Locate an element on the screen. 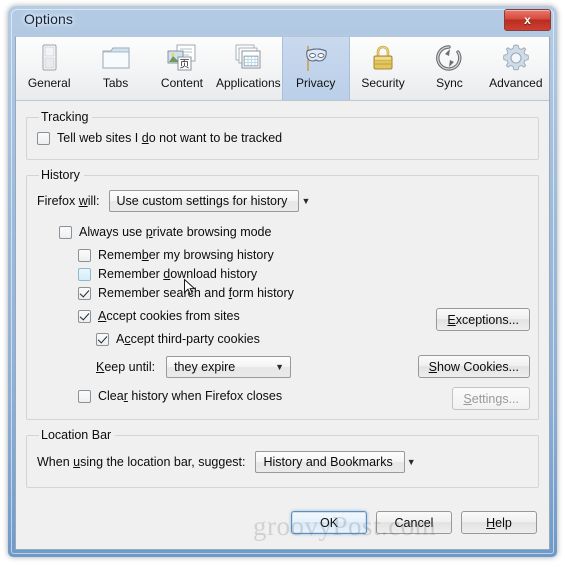  history-legend: History is located at coordinates (60, 175).